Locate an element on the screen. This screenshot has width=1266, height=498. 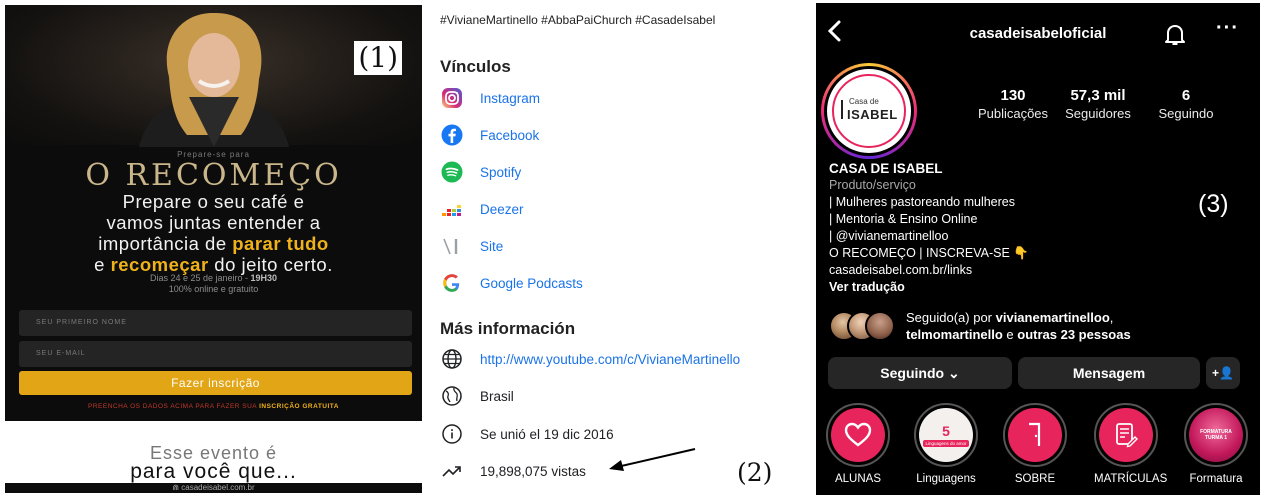
dates-line: Dias 24 e 25 de janeiro - 19H30 is located at coordinates (213, 278).